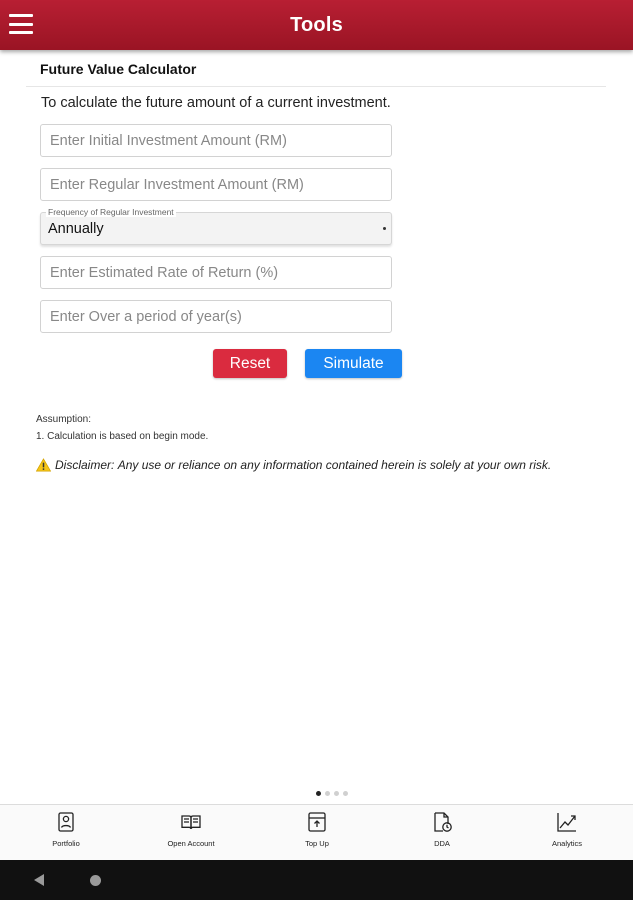 This screenshot has height=900, width=633. What do you see at coordinates (111, 212) in the screenshot?
I see `frequency-label: Frequency of Regular Investment` at bounding box center [111, 212].